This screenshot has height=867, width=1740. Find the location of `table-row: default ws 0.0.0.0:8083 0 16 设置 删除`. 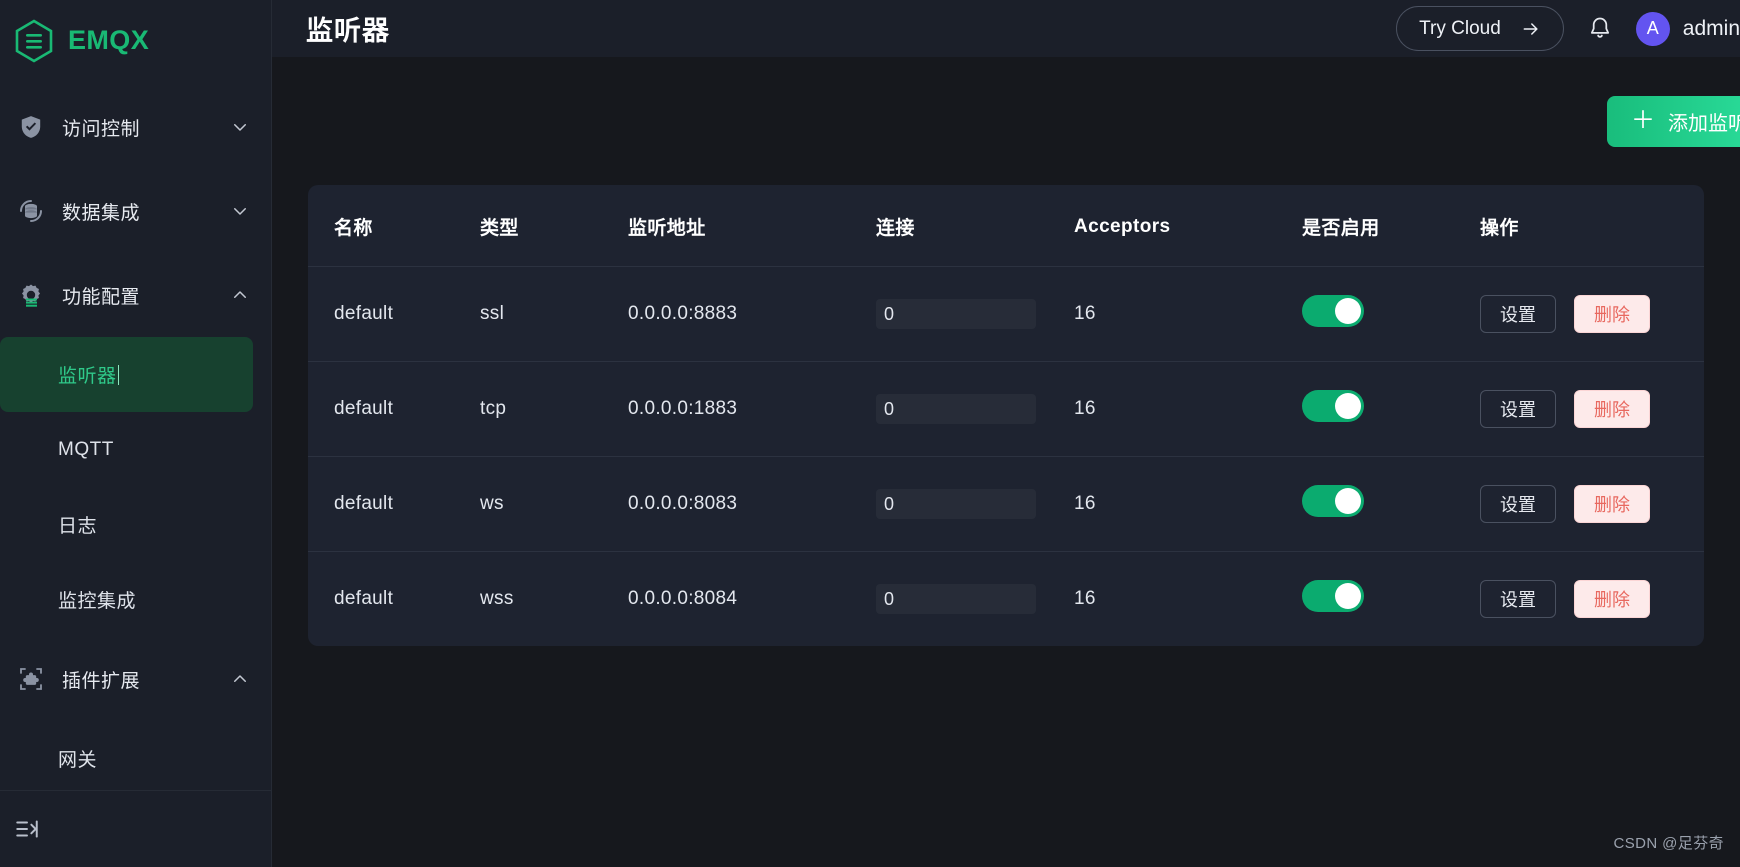

table-row: default ws 0.0.0.0:8083 0 16 设置 删除 is located at coordinates (1006, 504).